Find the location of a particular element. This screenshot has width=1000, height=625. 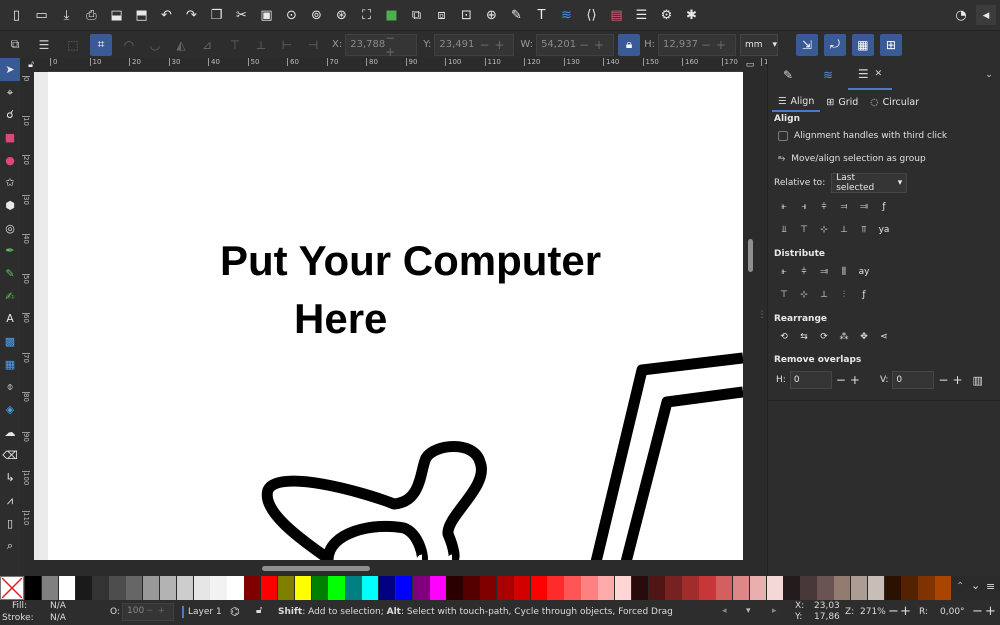

panel-handle-icon: ⋮ is located at coordinates (762, 316).